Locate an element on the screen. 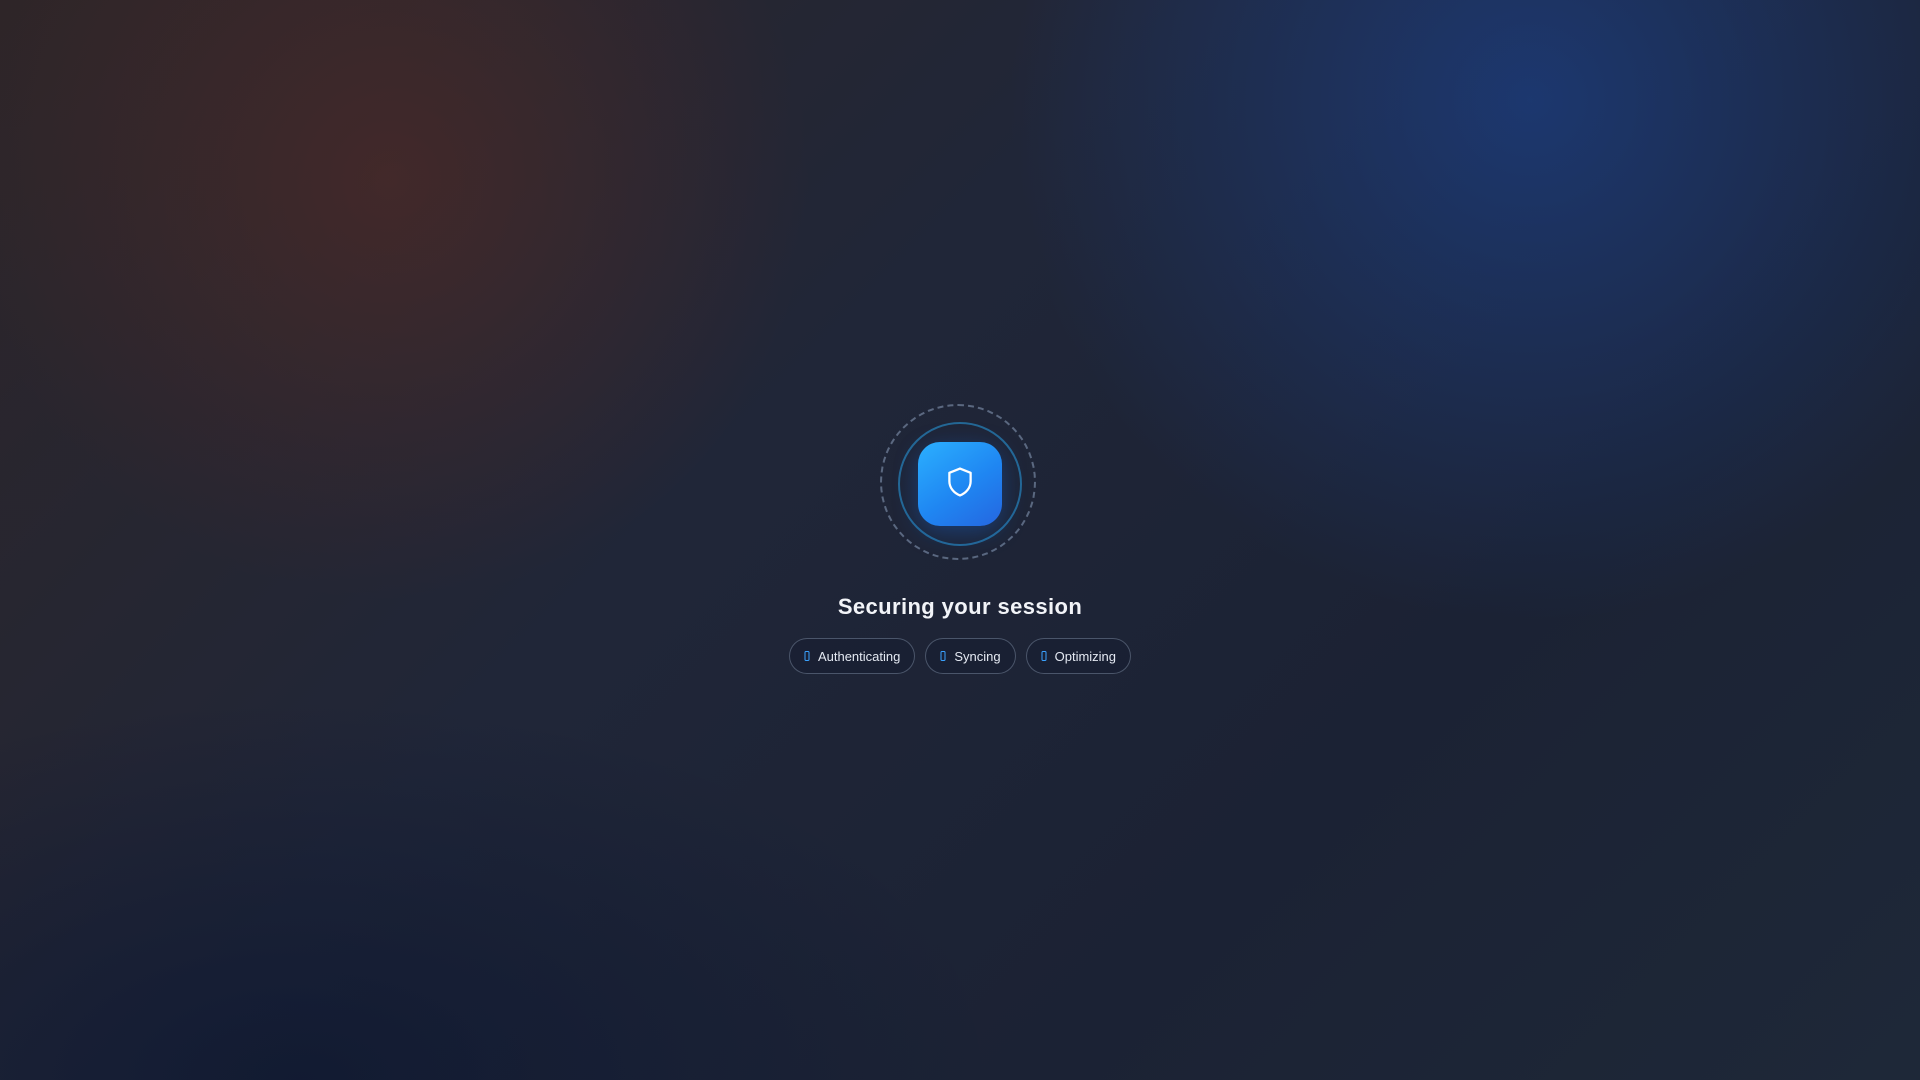 The height and width of the screenshot is (1080, 1920). page-title: Securing your session is located at coordinates (960, 606).